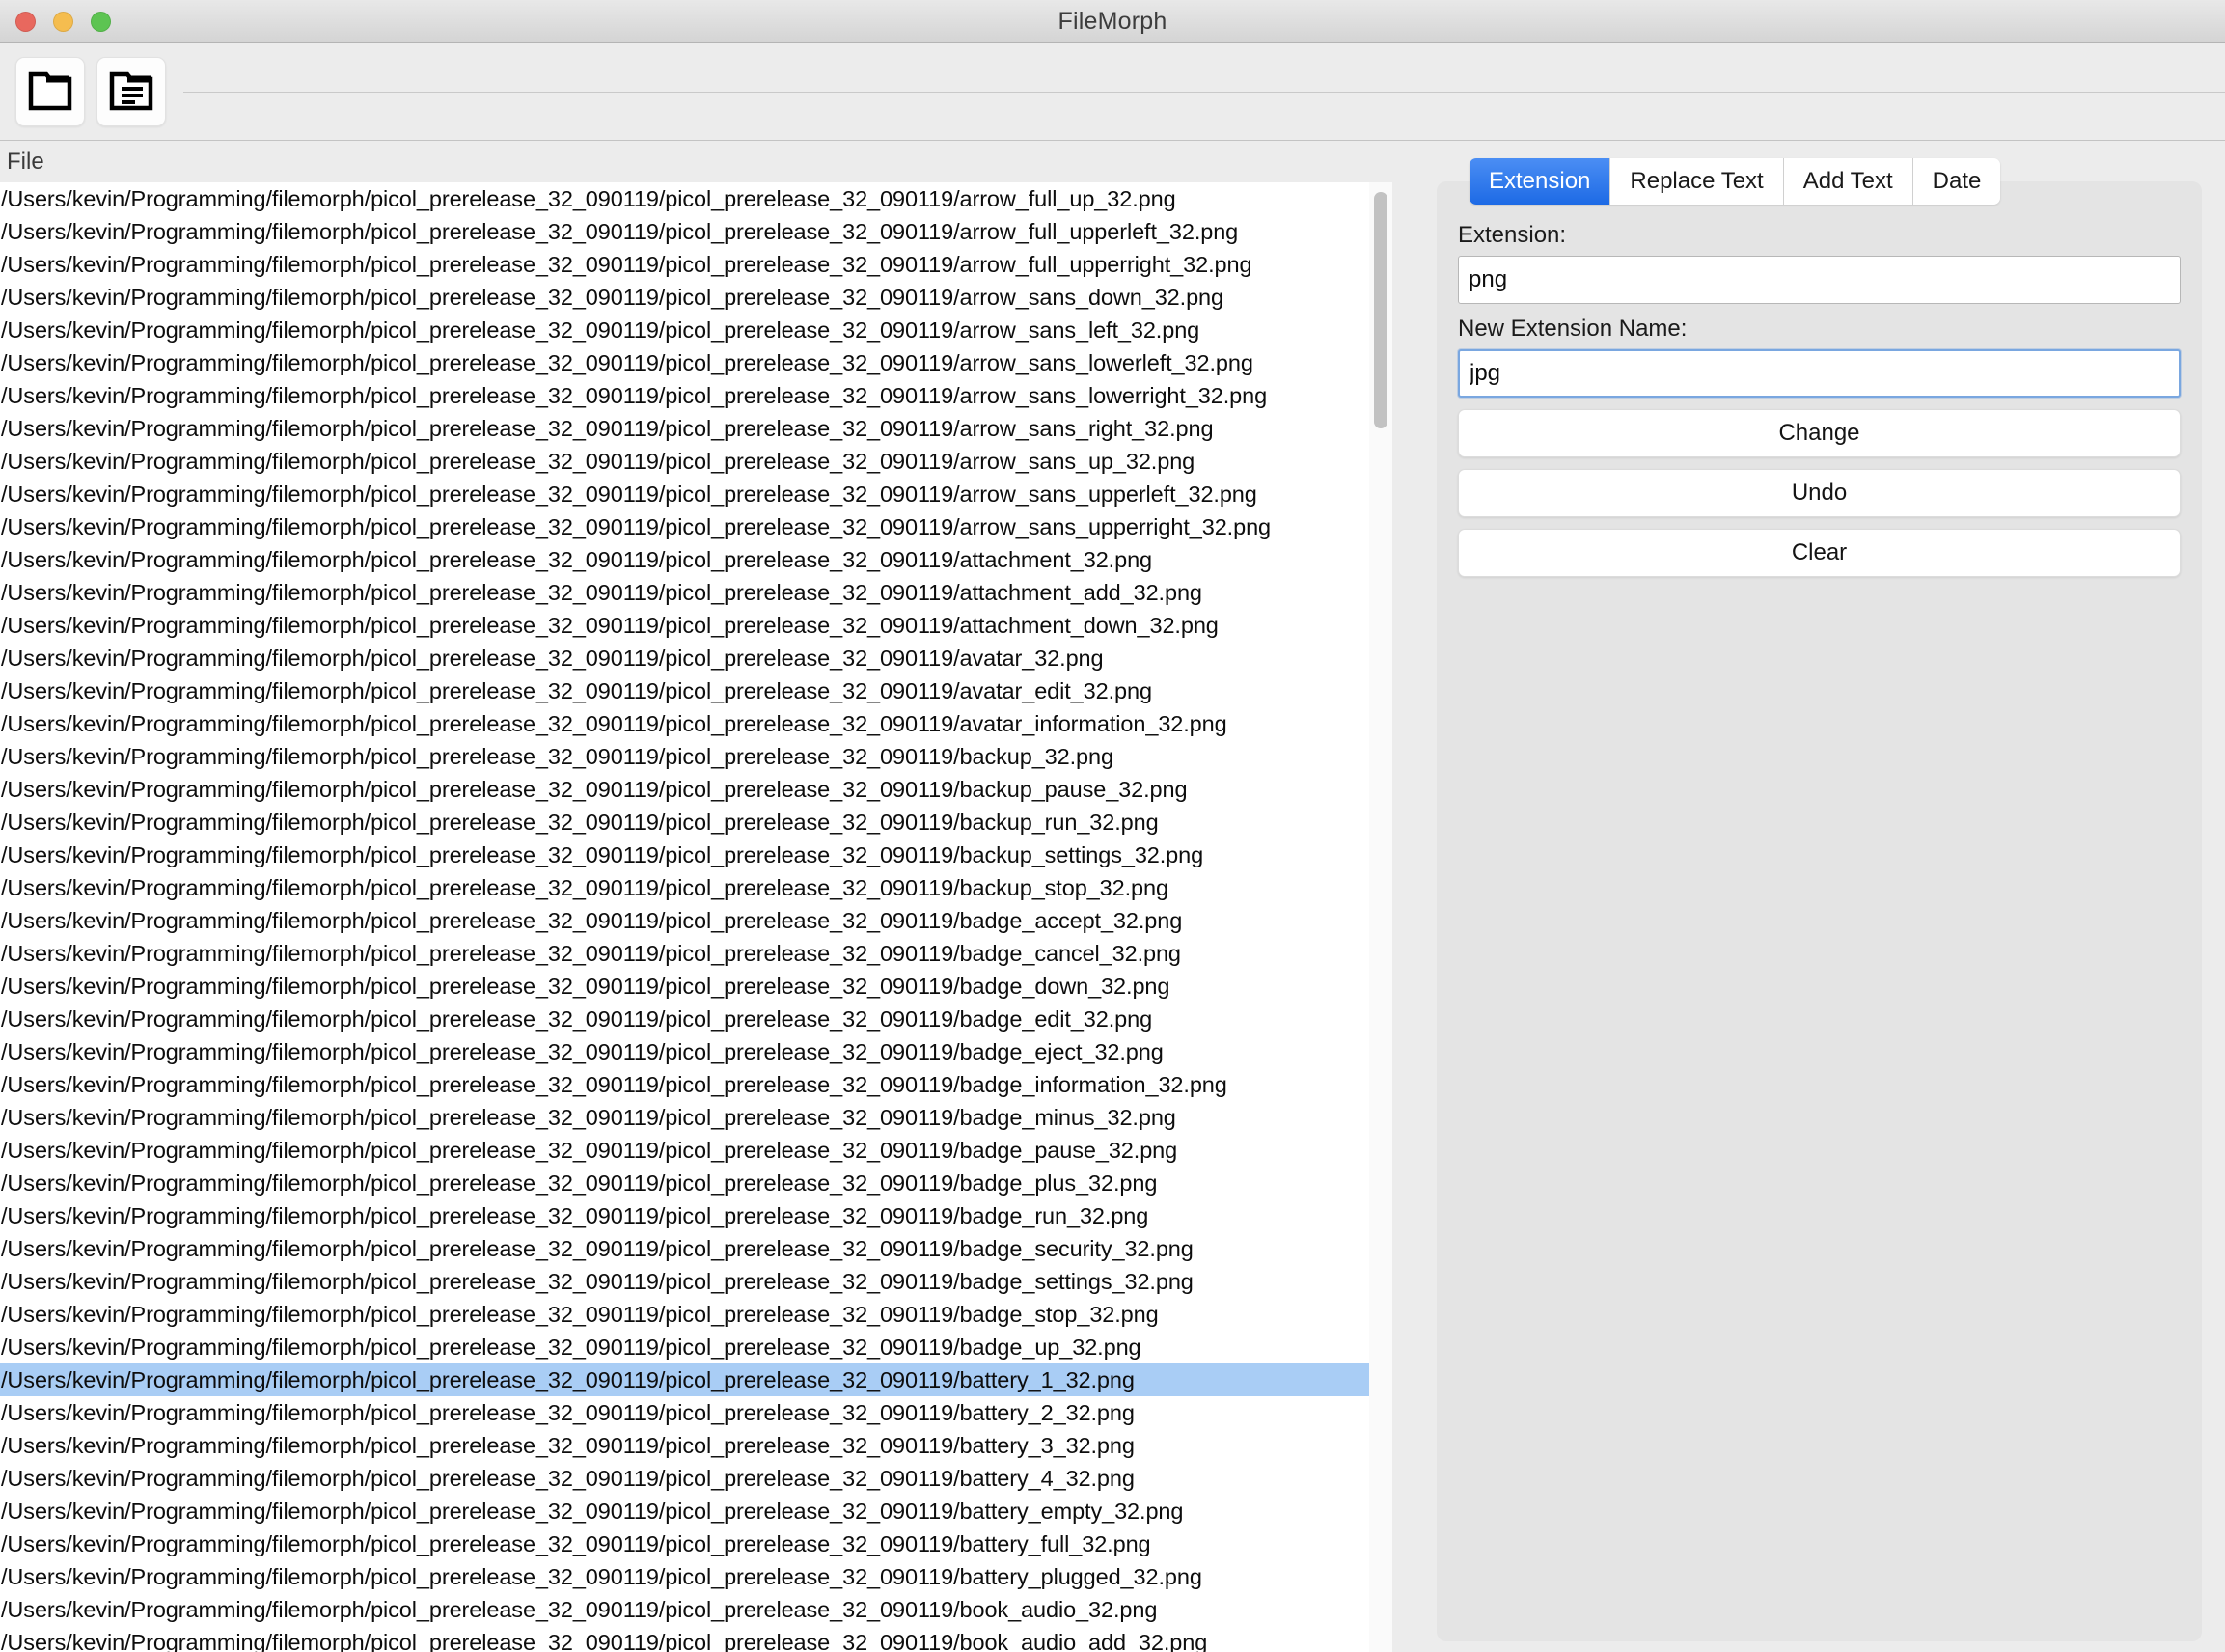 This screenshot has height=1652, width=2225. I want to click on scrollbar-thumb, so click(1381, 310).